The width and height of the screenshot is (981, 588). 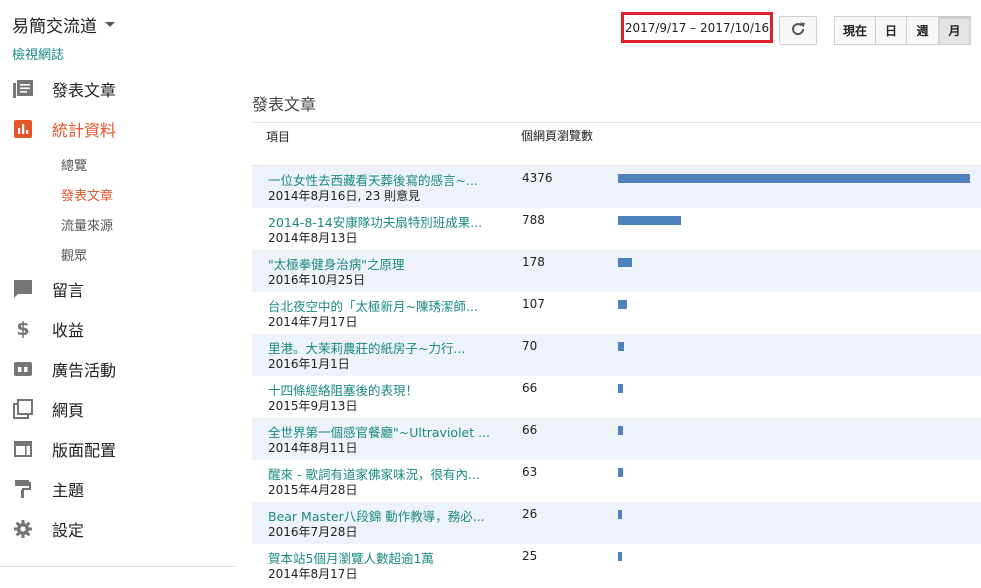 What do you see at coordinates (68, 490) in the screenshot?
I see `nav-label: 主題` at bounding box center [68, 490].